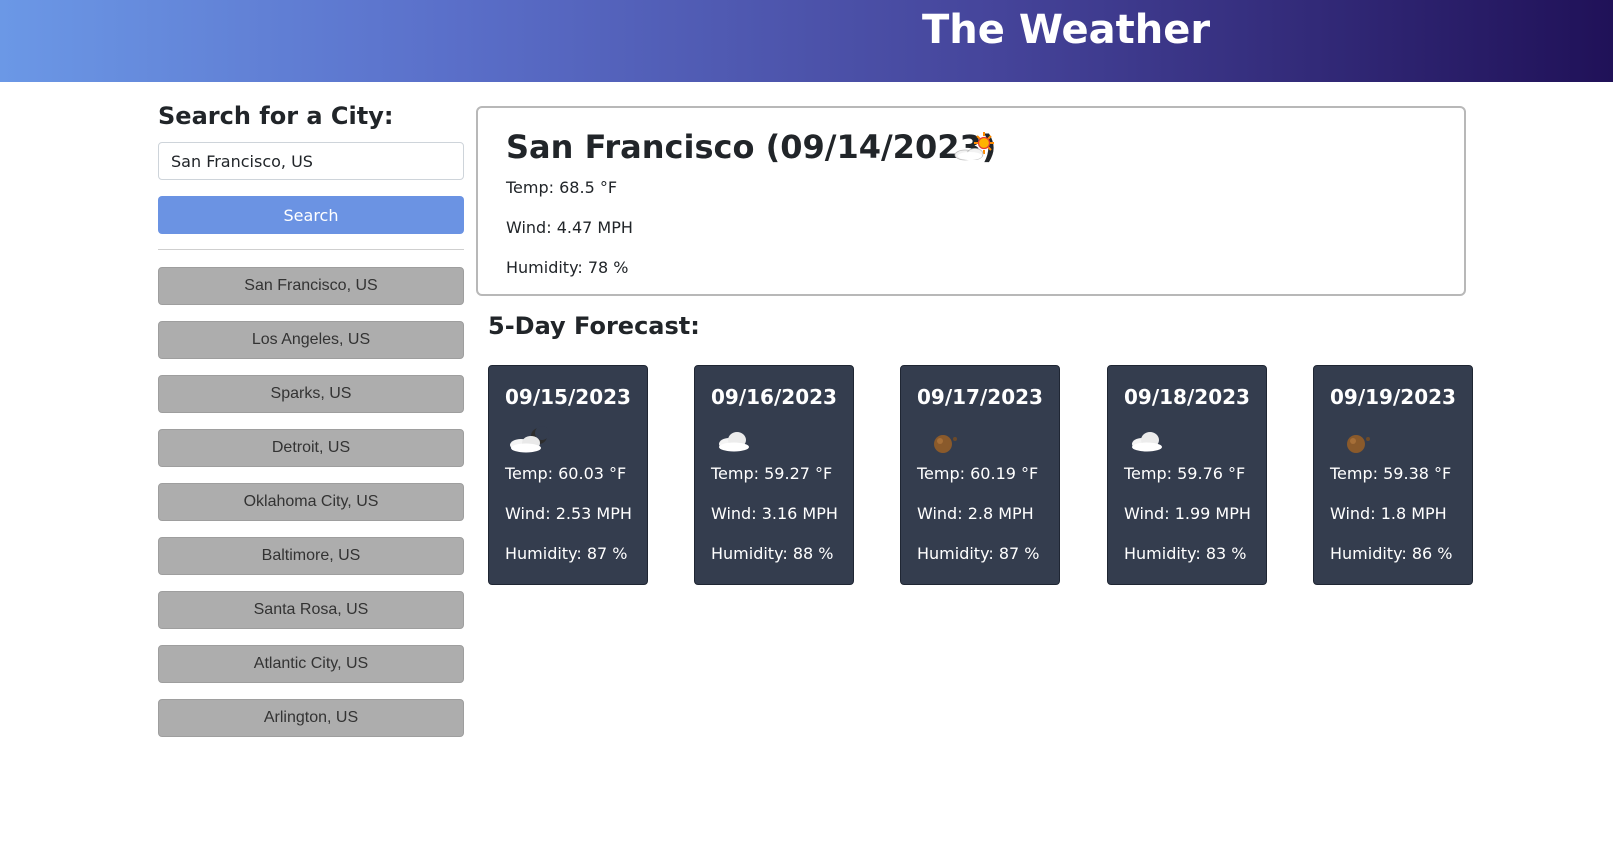 The image size is (1613, 850). What do you see at coordinates (311, 249) in the screenshot?
I see `divider` at bounding box center [311, 249].